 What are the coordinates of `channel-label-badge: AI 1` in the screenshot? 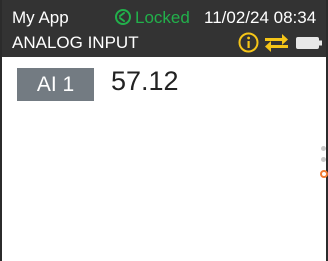 It's located at (55, 84).